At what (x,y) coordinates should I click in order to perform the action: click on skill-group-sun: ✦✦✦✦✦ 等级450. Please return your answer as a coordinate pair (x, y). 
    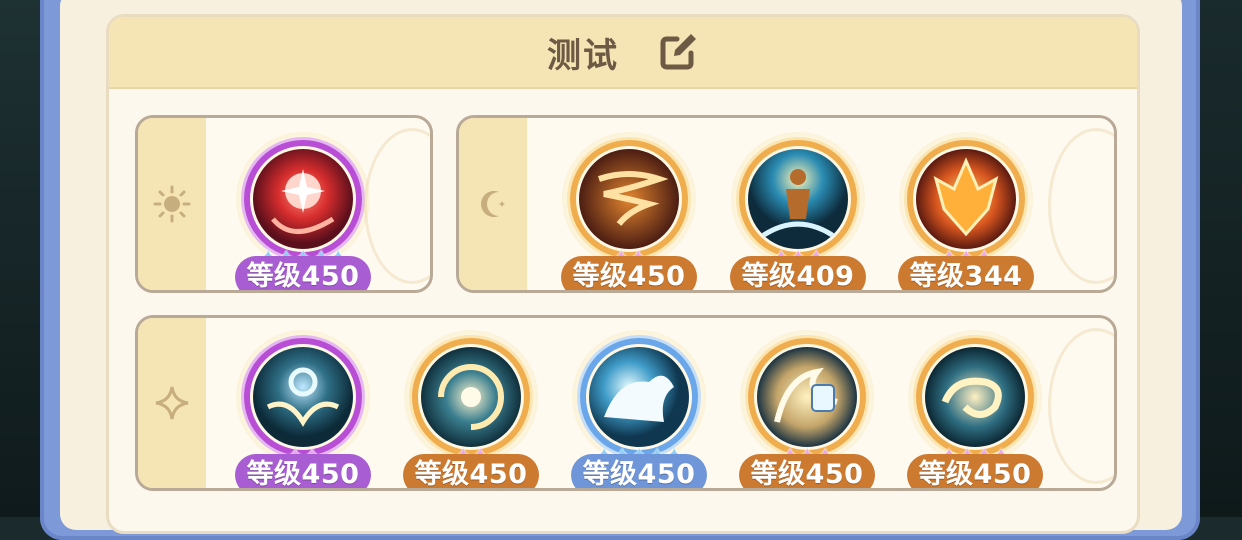
    Looking at the image, I should click on (284, 204).